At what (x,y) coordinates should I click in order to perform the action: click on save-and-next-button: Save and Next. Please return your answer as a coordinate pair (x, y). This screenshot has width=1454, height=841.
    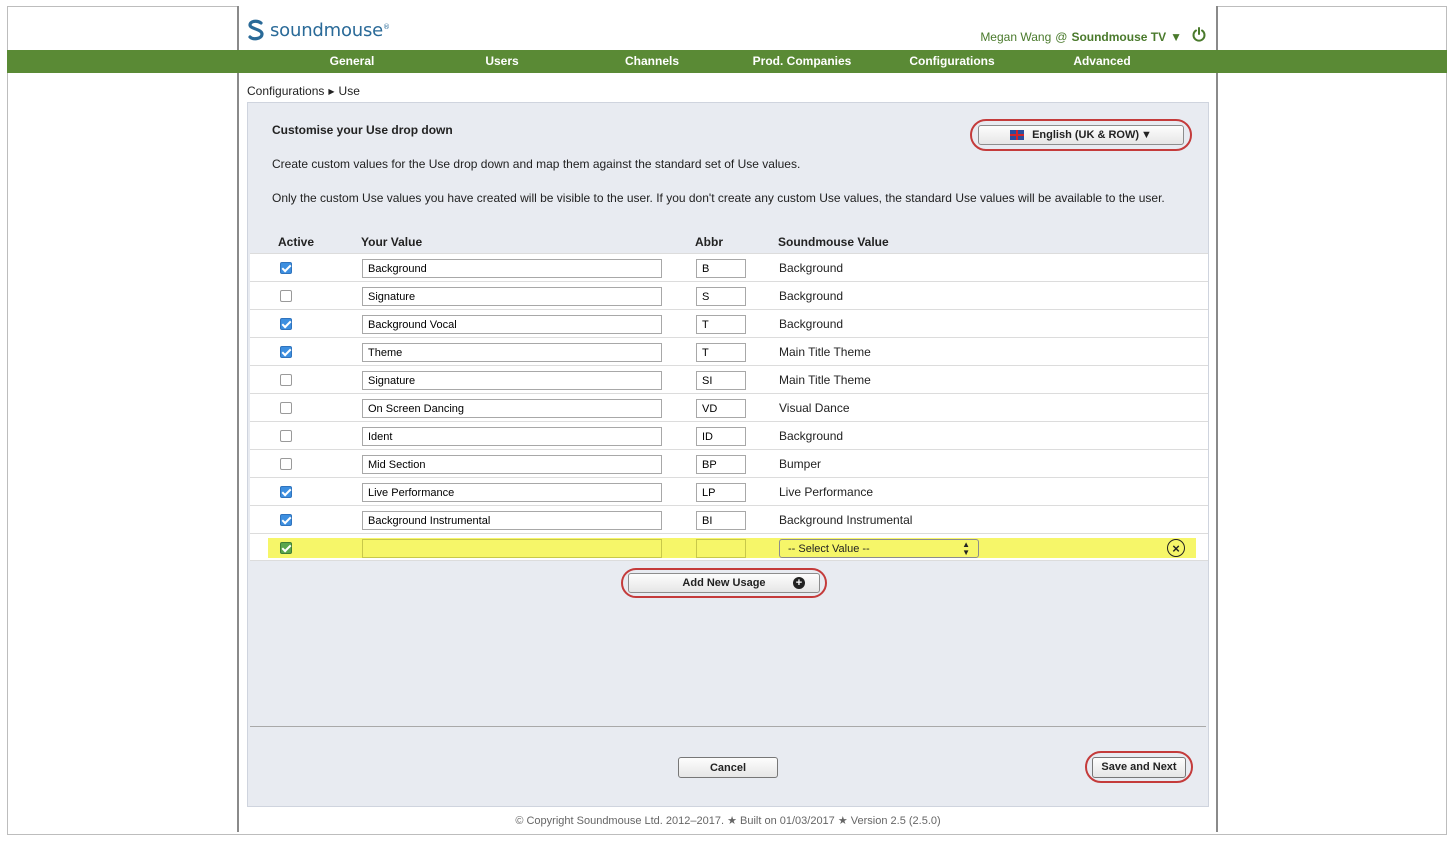
    Looking at the image, I should click on (1139, 767).